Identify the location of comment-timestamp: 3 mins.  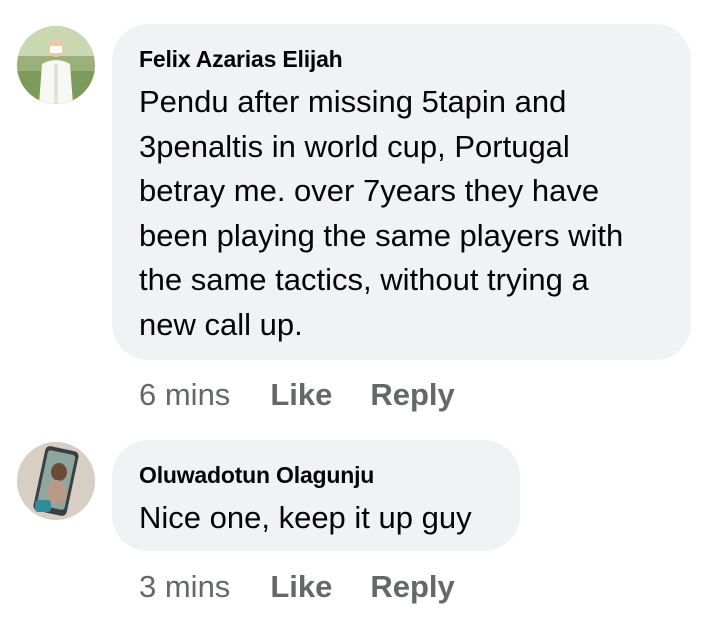
(184, 587).